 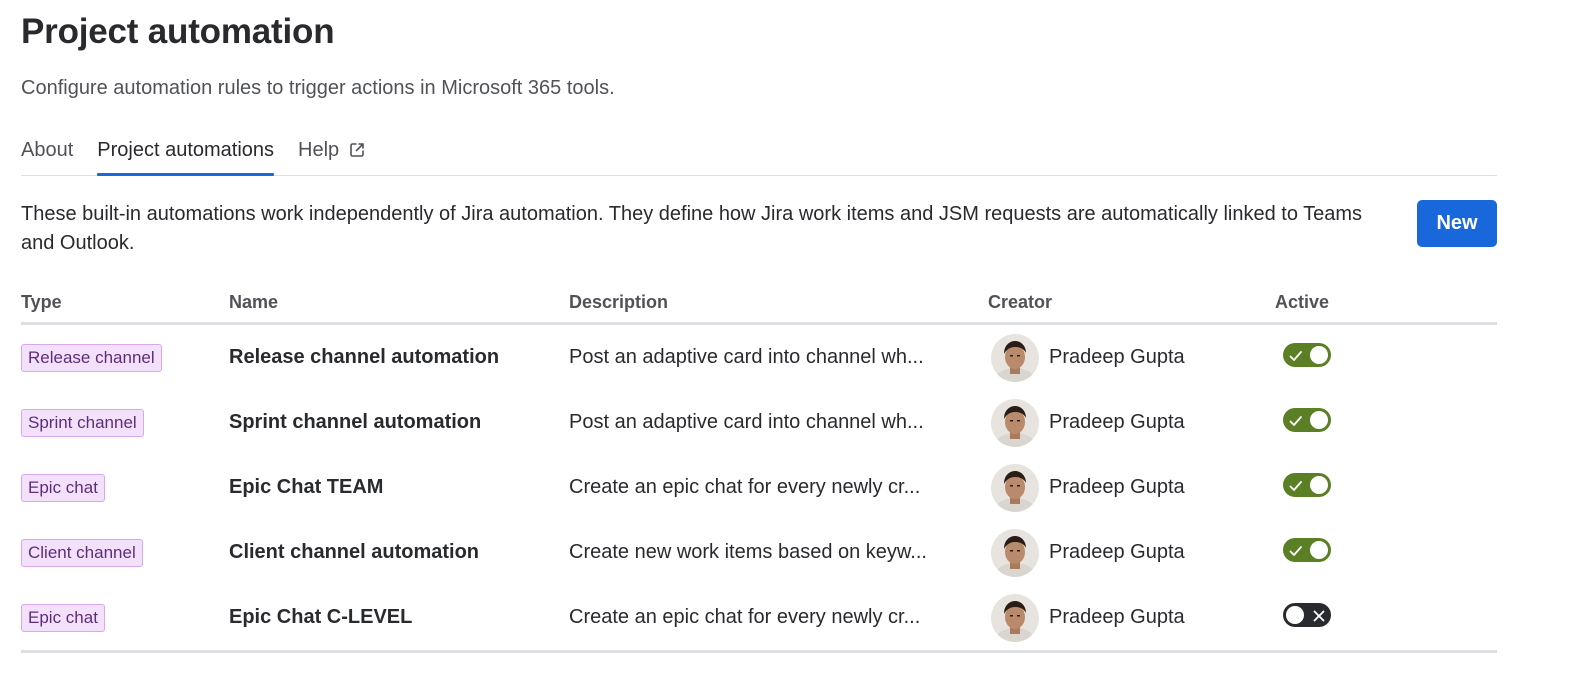 I want to click on name-cell: Release channel automation, so click(x=399, y=357).